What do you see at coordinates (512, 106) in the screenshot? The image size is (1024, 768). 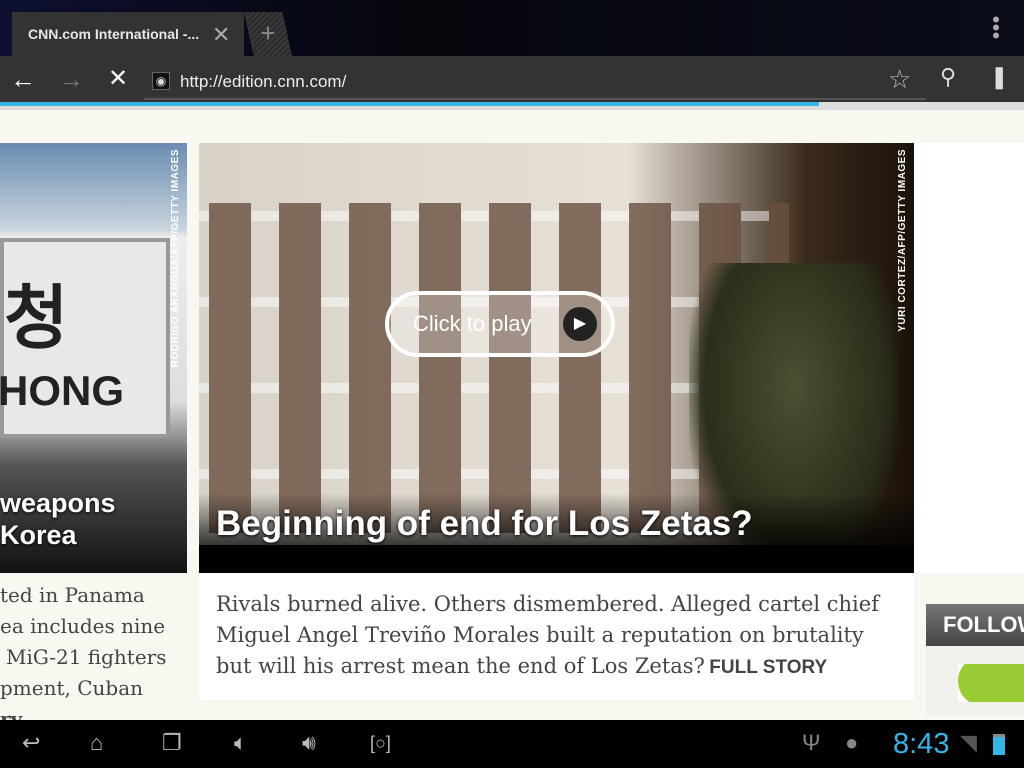 I see `load-progress-bar` at bounding box center [512, 106].